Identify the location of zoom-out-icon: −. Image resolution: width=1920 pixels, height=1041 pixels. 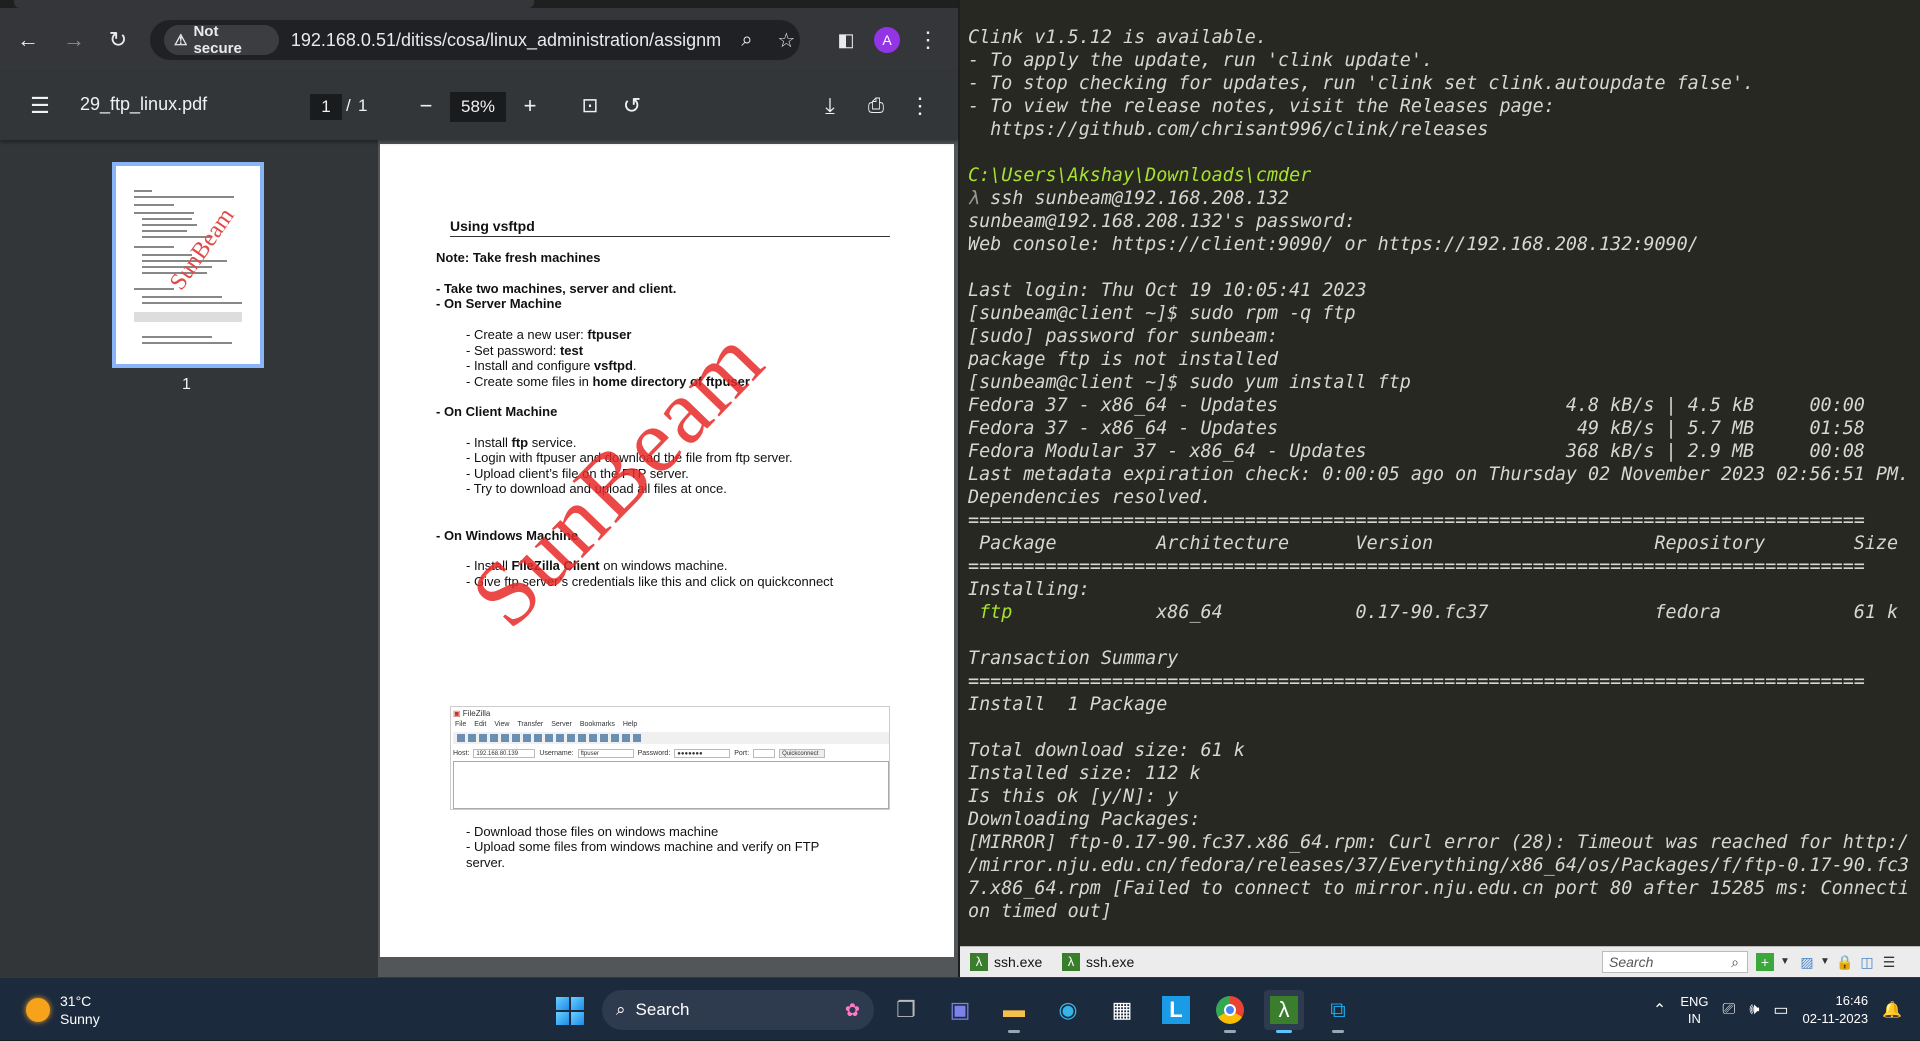
(426, 106).